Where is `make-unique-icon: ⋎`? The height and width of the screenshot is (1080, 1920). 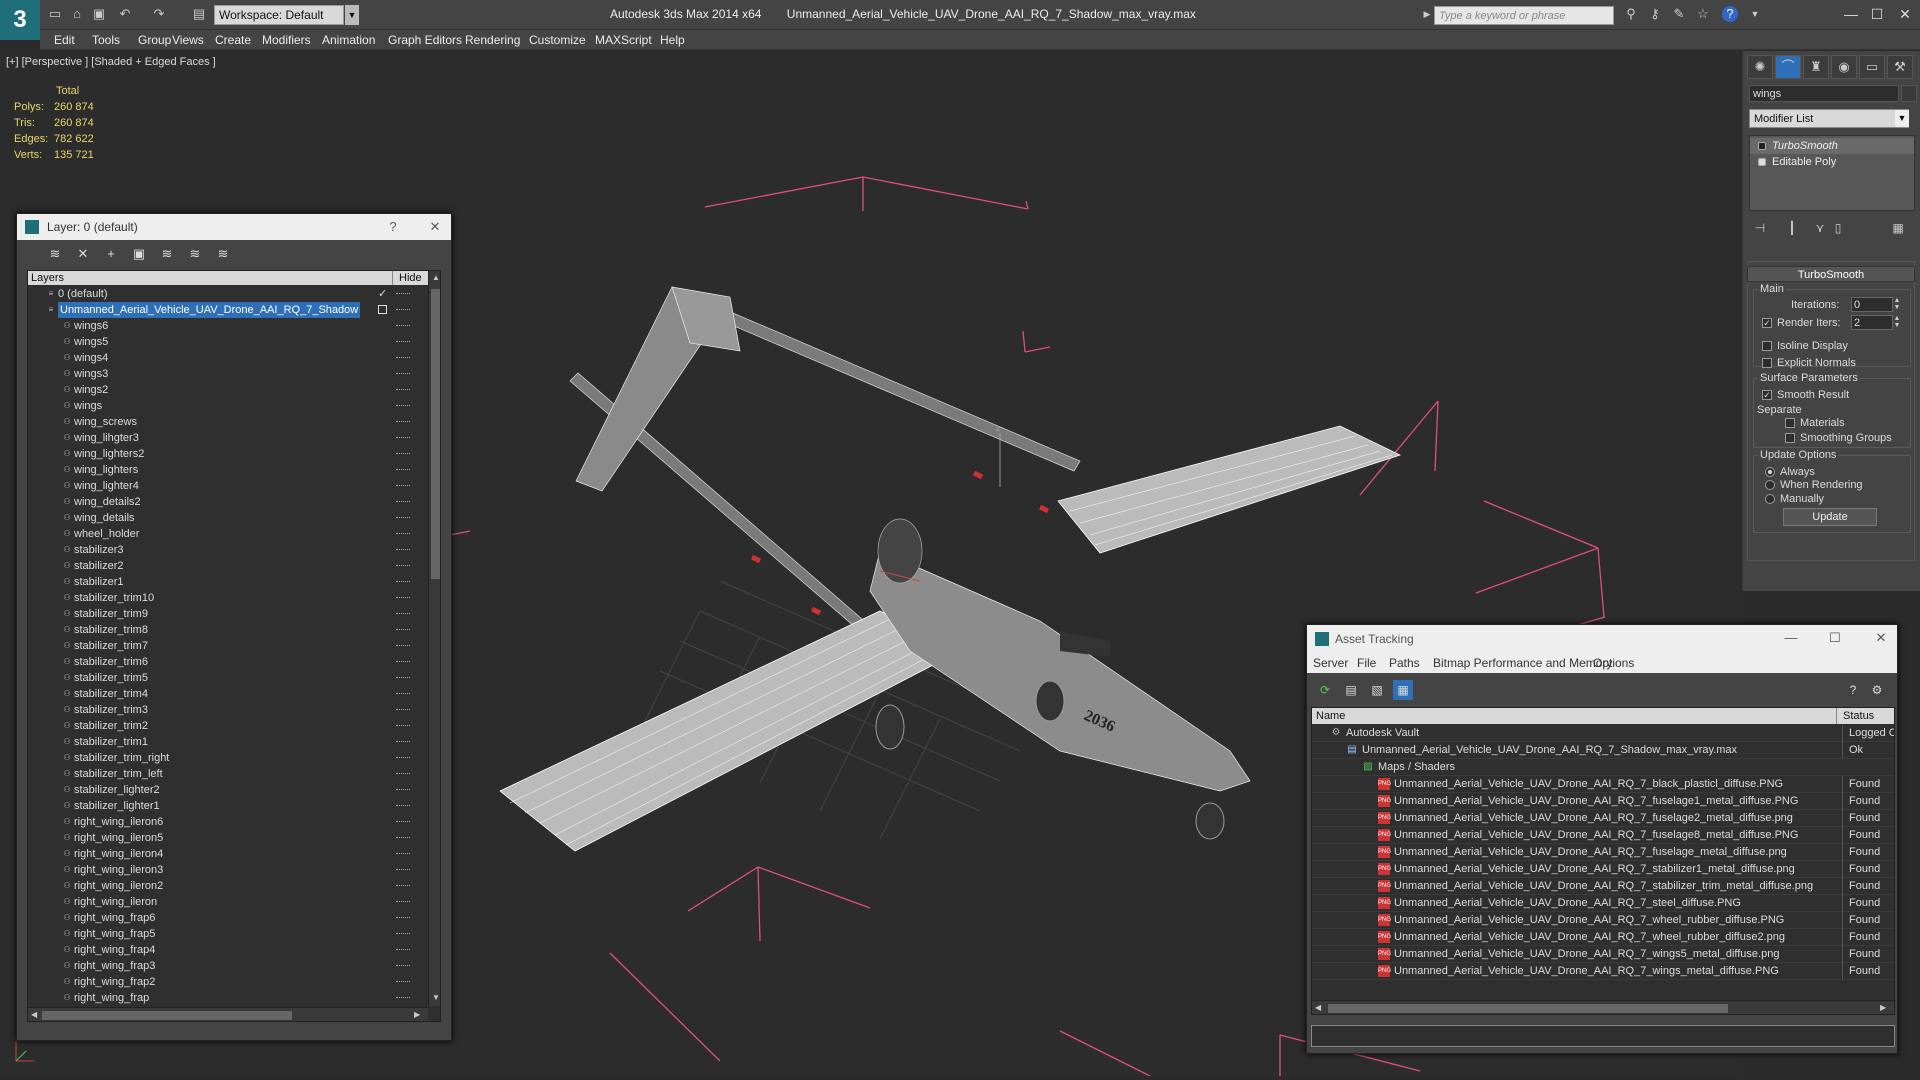 make-unique-icon: ⋎ is located at coordinates (1820, 228).